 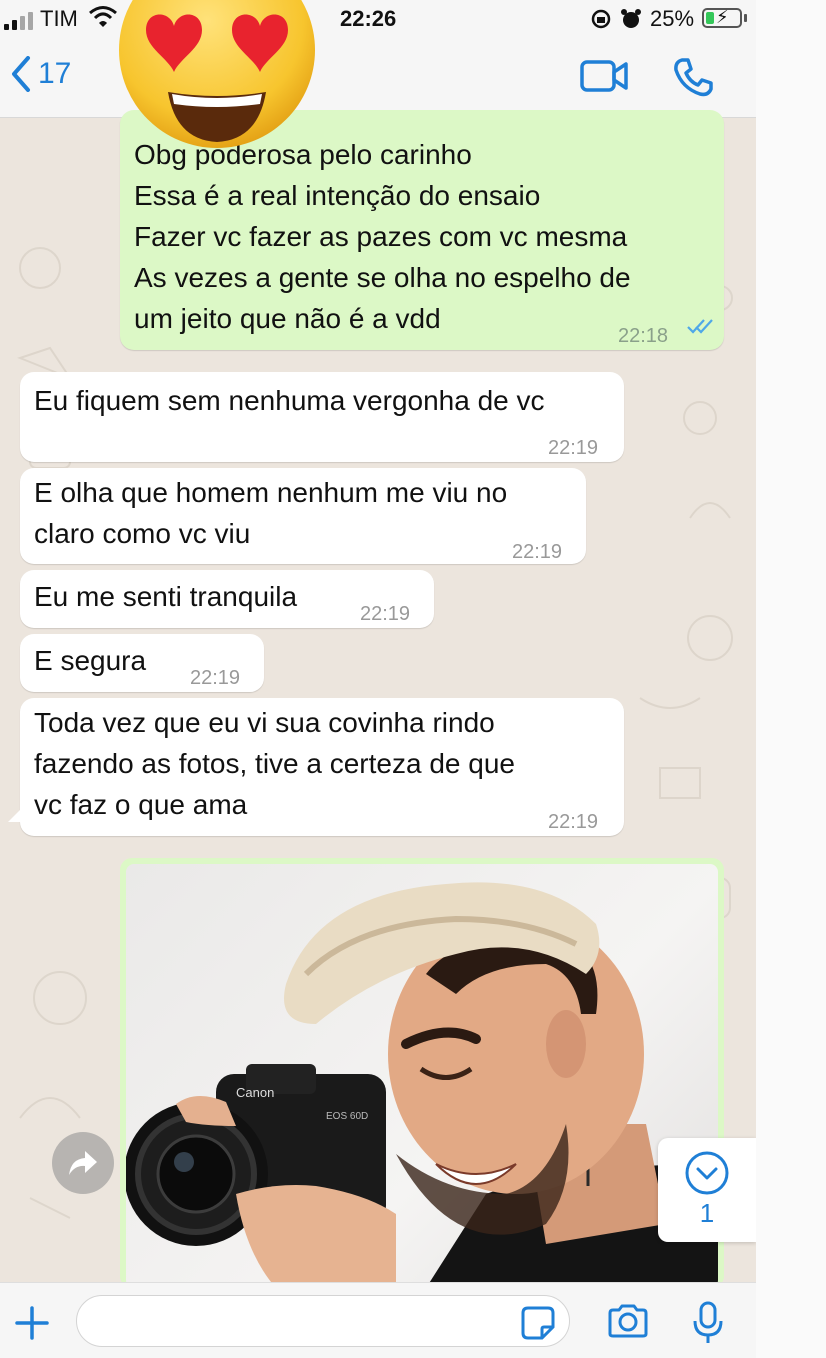 What do you see at coordinates (538, 1323) in the screenshot?
I see `sticker-icon` at bounding box center [538, 1323].